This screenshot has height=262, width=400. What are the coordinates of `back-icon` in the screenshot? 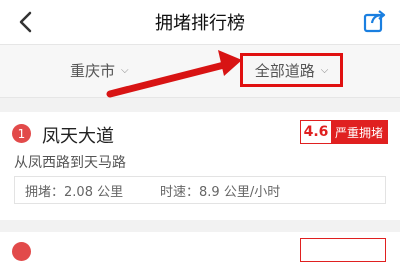 It's located at (25, 22).